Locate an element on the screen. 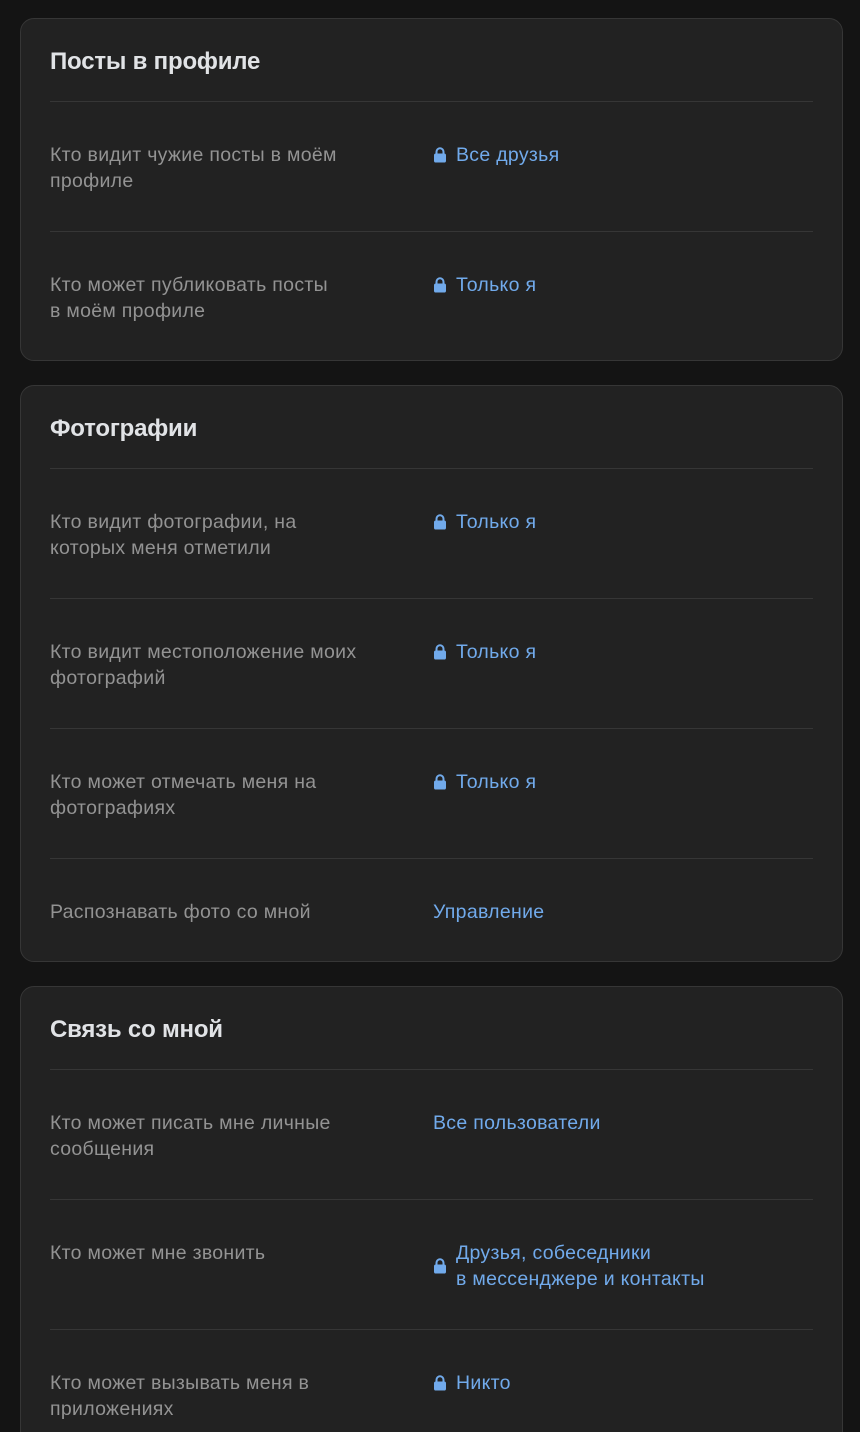 Image resolution: width=860 pixels, height=1432 pixels. setting-label: Кто может вызывать меня в приложениях is located at coordinates (180, 1396).